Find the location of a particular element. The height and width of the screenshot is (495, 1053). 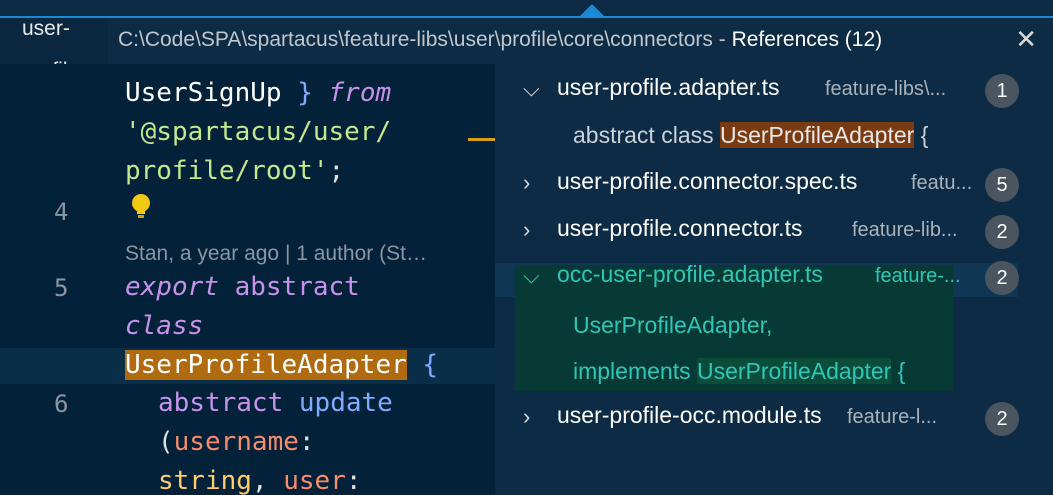

code-line: UserSignUp } from is located at coordinates (258, 93).